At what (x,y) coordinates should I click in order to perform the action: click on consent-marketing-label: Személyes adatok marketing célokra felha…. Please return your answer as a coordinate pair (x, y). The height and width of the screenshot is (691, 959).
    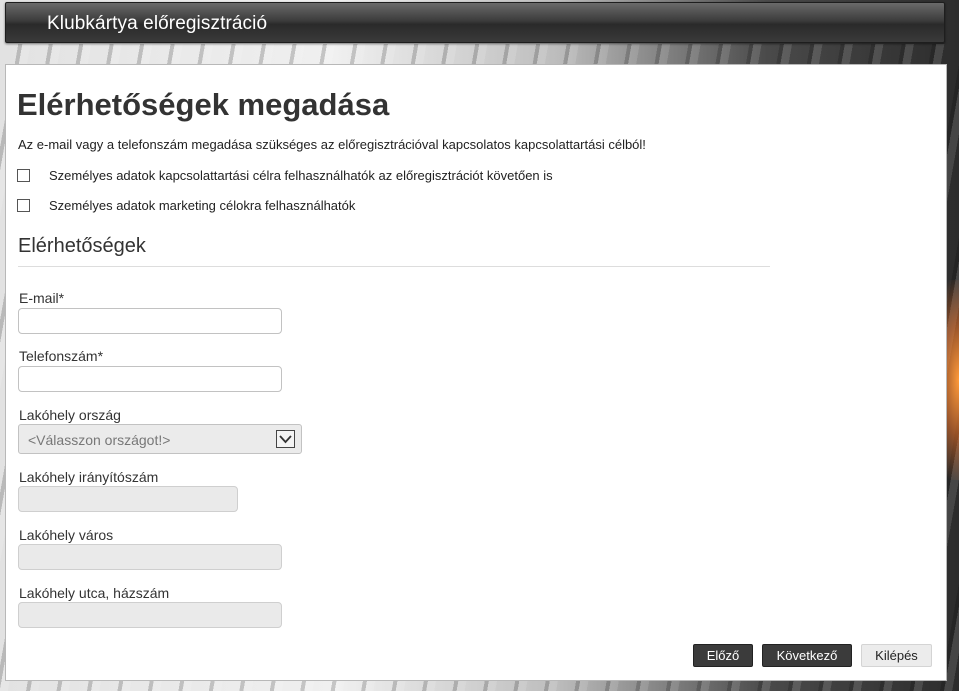
    Looking at the image, I should click on (202, 205).